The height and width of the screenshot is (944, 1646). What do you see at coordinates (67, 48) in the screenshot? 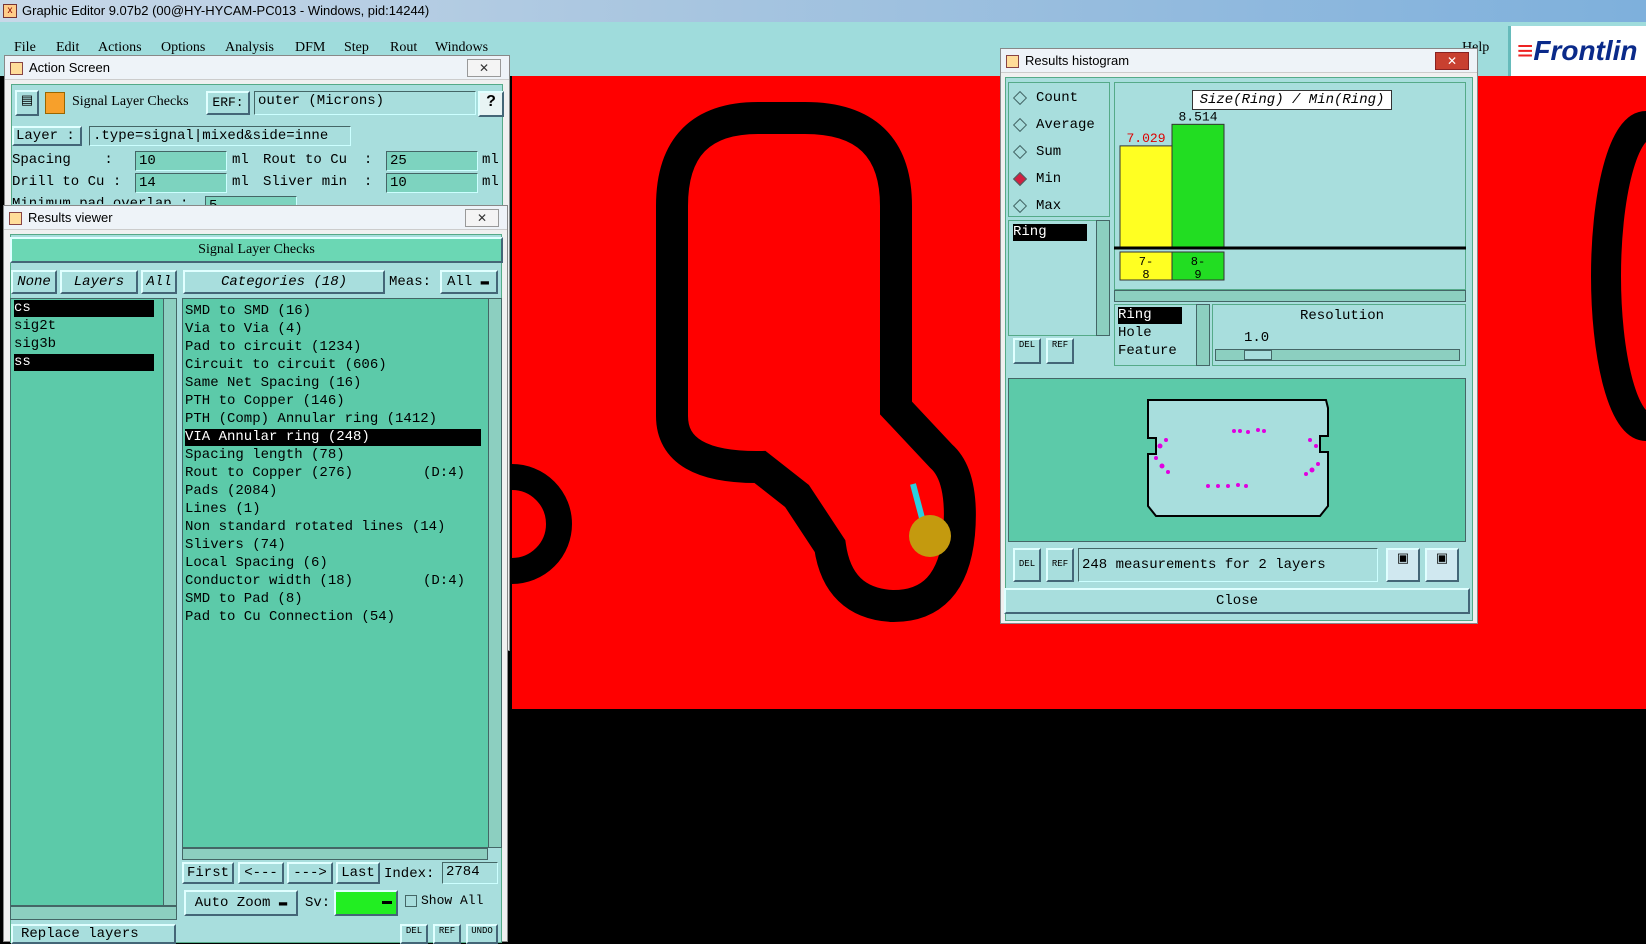
I see `menu-edit: Edit` at bounding box center [67, 48].